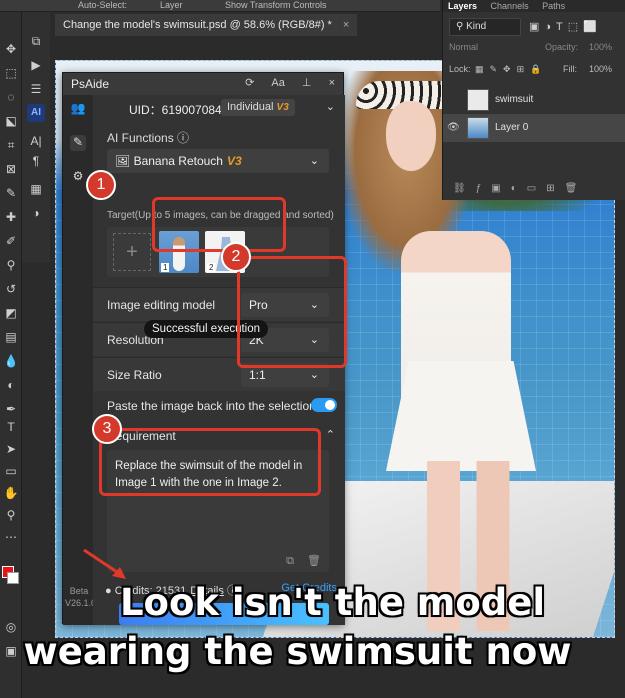 The width and height of the screenshot is (625, 698). I want to click on auto-select-label: Auto-Select:, so click(102, 5).